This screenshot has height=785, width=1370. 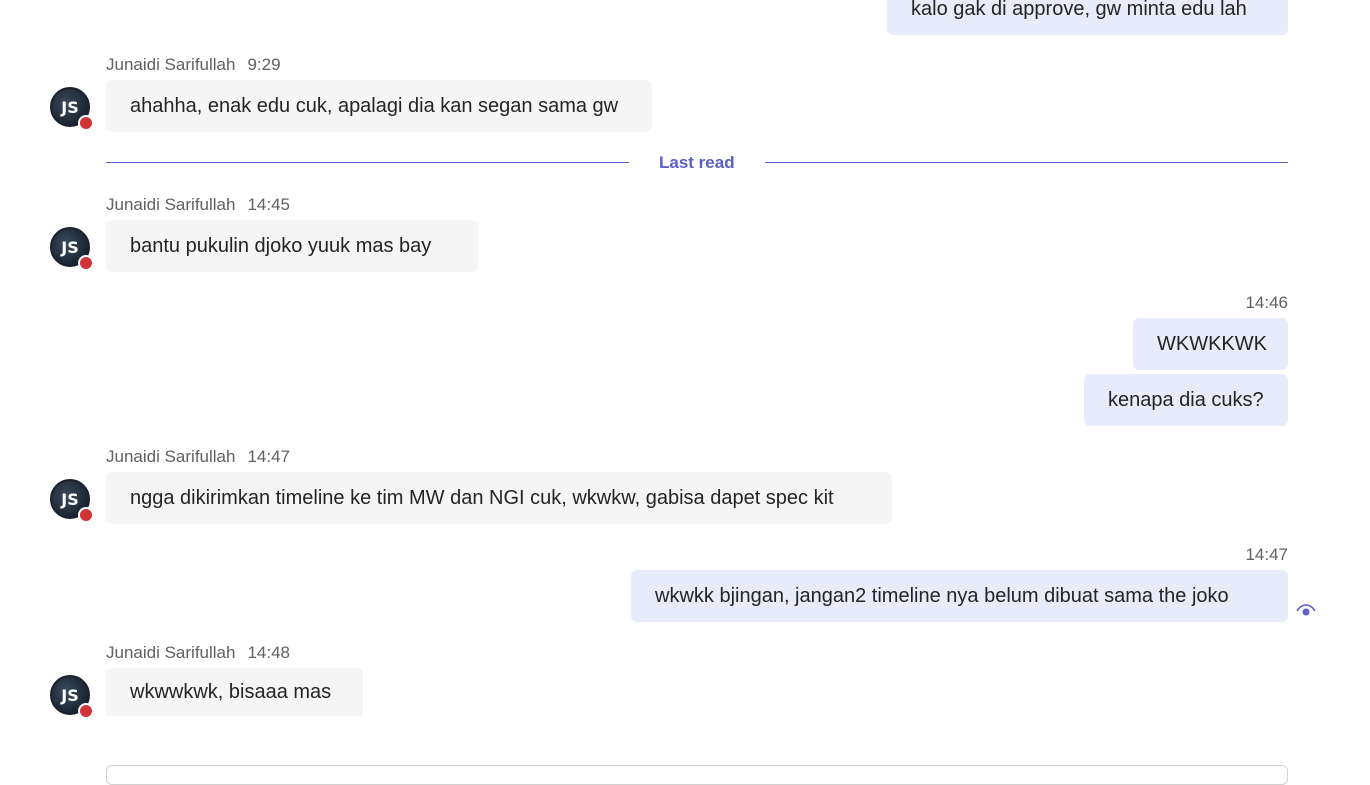 I want to click on incoming-message: bantu pukulin djoko yuuk mas bay, so click(x=292, y=246).